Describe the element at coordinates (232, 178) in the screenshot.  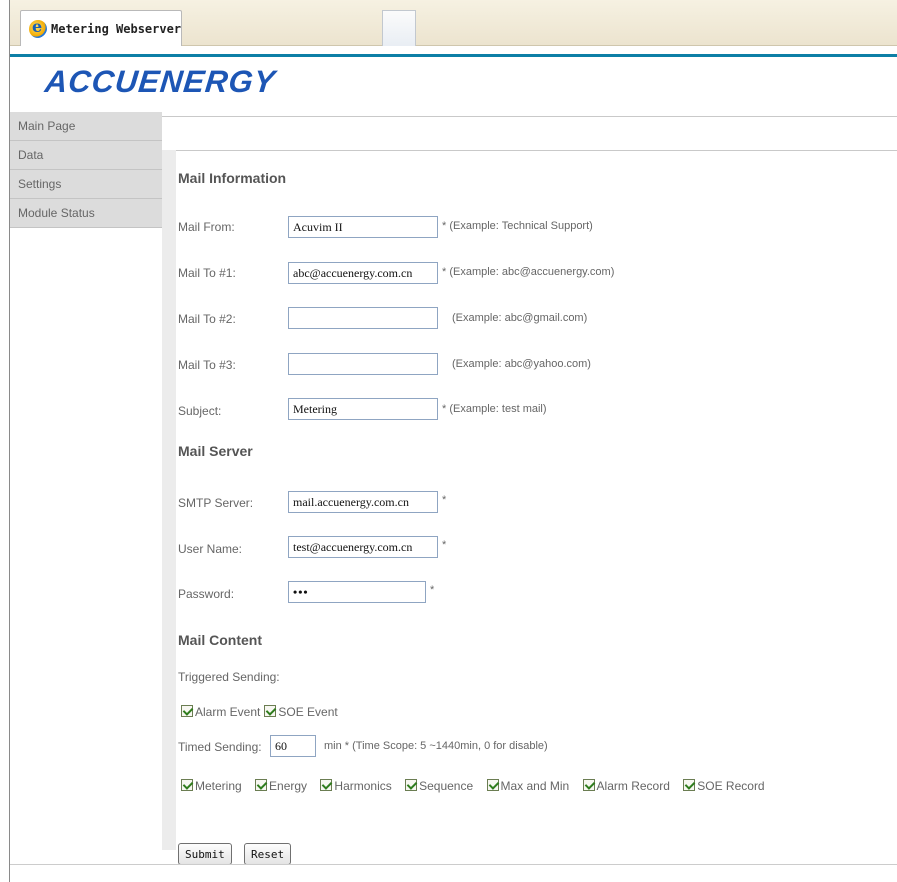
I see `section-title-mail-information: Mail Information` at that location.